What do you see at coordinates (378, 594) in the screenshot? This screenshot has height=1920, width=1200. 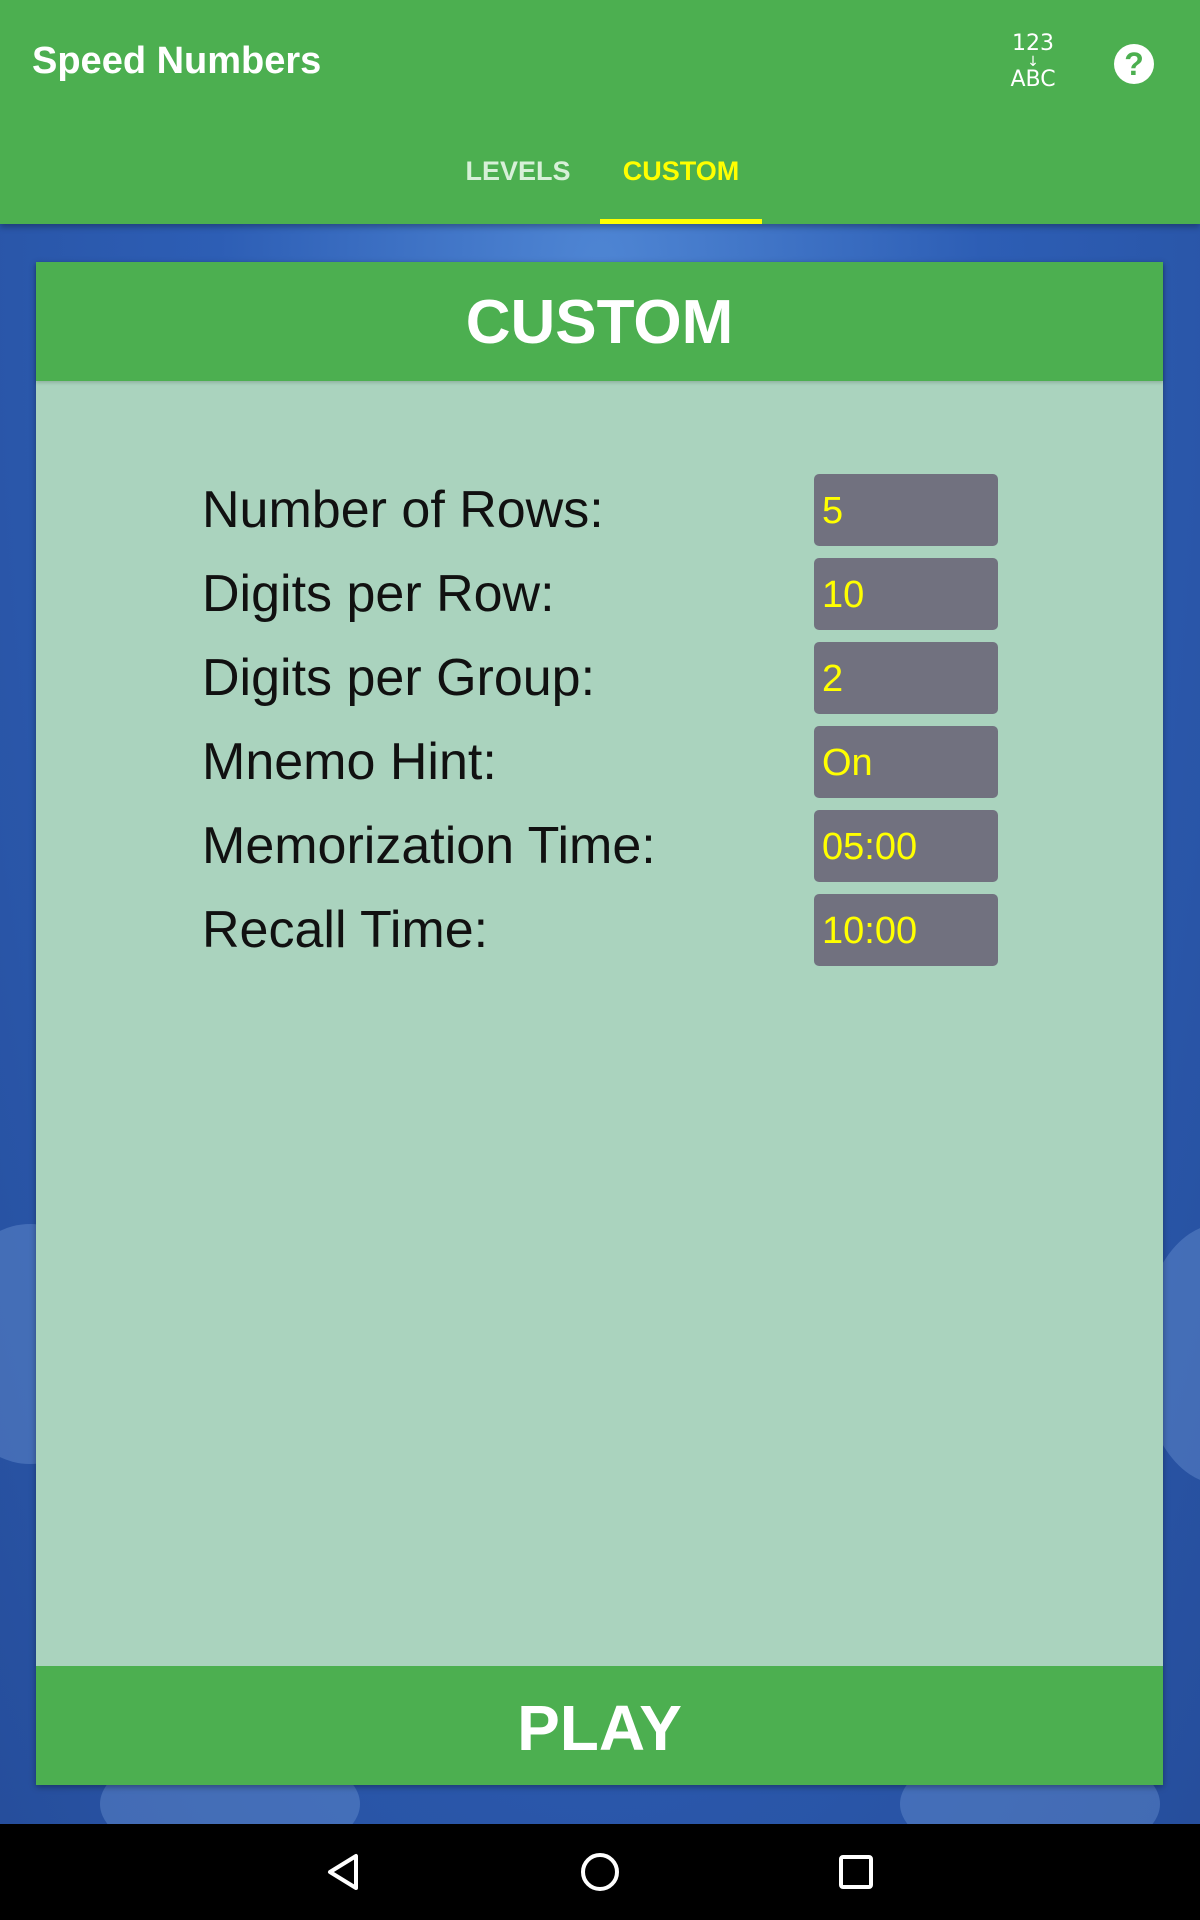 I see `setting-label: Digits per Row:` at bounding box center [378, 594].